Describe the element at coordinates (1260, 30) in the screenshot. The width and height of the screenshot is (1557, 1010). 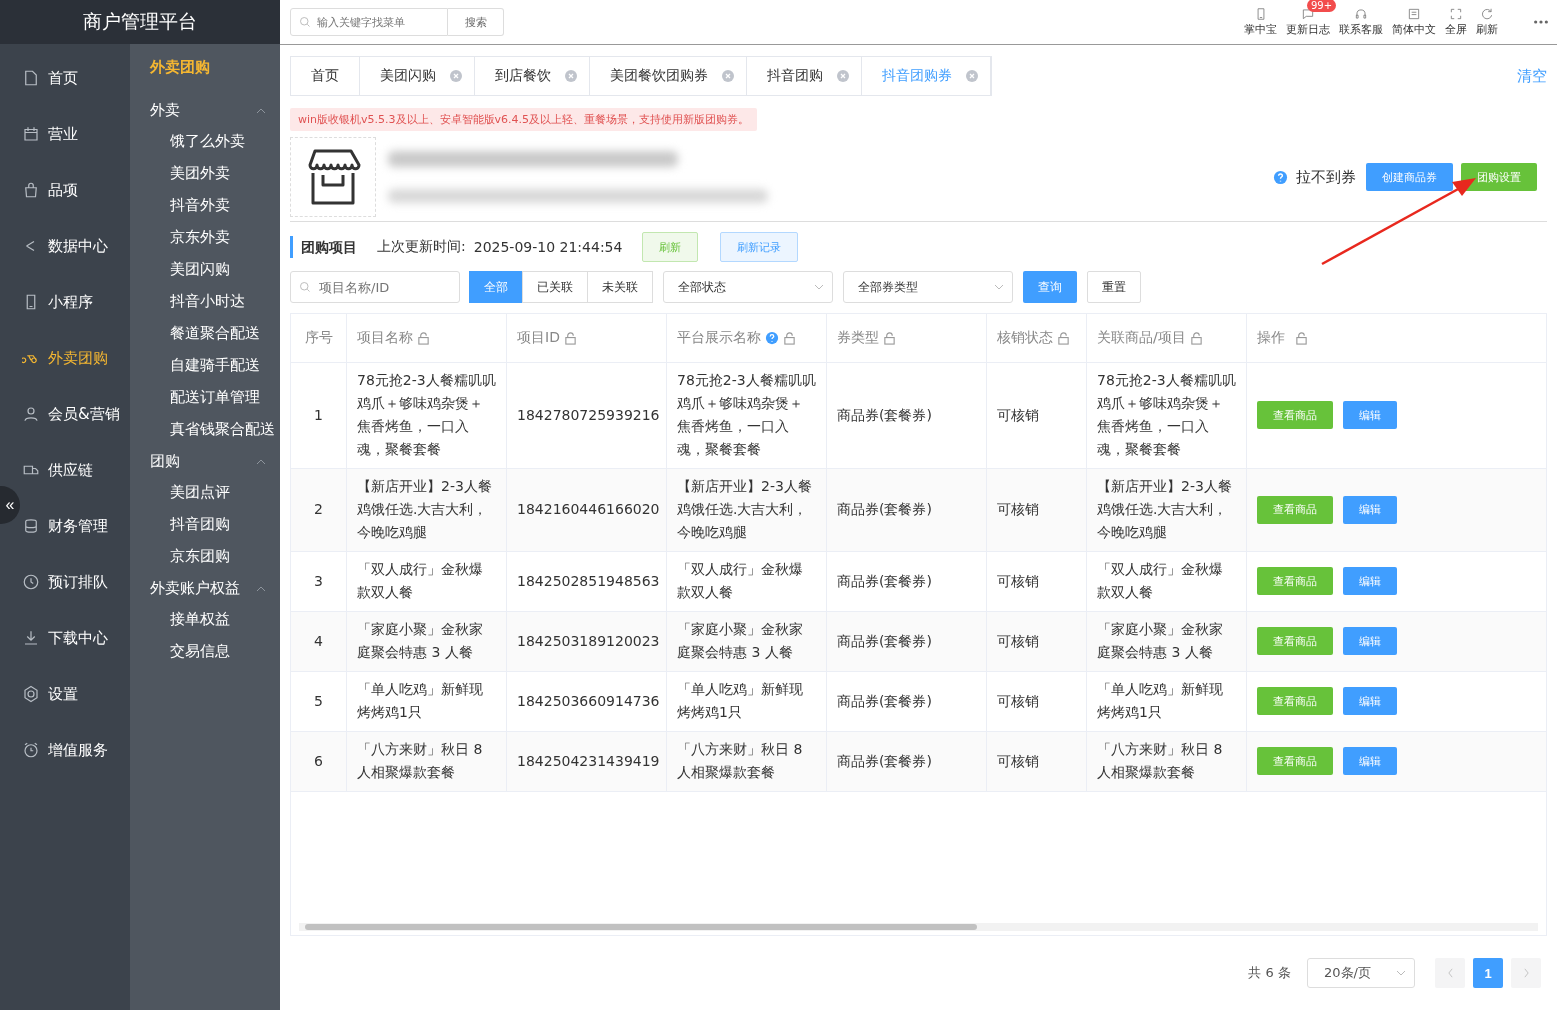
I see `tool-label: 掌中宝` at that location.